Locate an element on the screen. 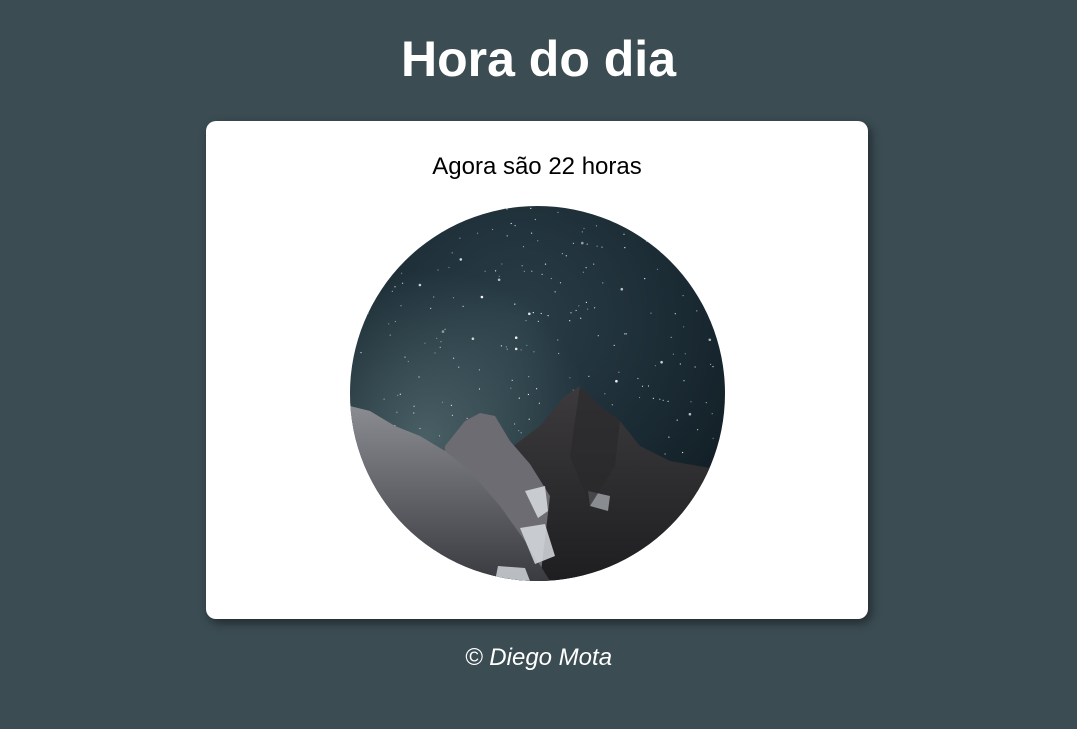 The width and height of the screenshot is (1077, 729). page-title: Hora do dia is located at coordinates (538, 59).